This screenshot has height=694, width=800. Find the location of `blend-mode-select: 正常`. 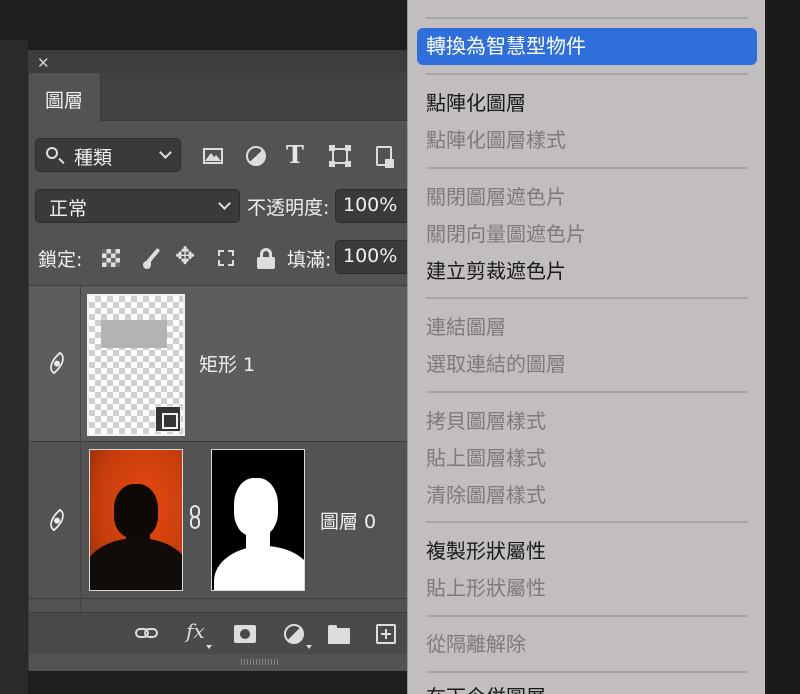

blend-mode-select: 正常 is located at coordinates (137, 206).